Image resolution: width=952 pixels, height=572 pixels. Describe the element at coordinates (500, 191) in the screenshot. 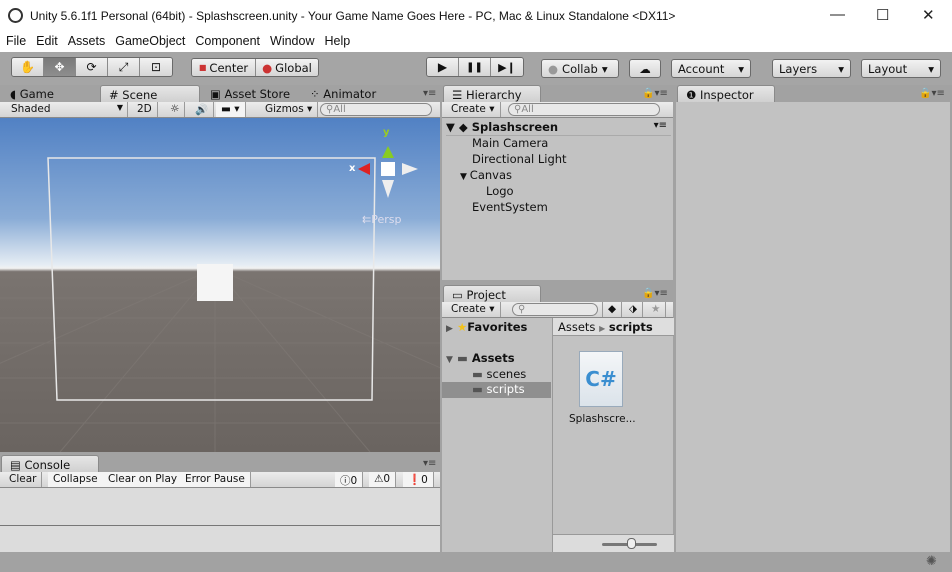

I see `hierarchy-item: Logo` at that location.